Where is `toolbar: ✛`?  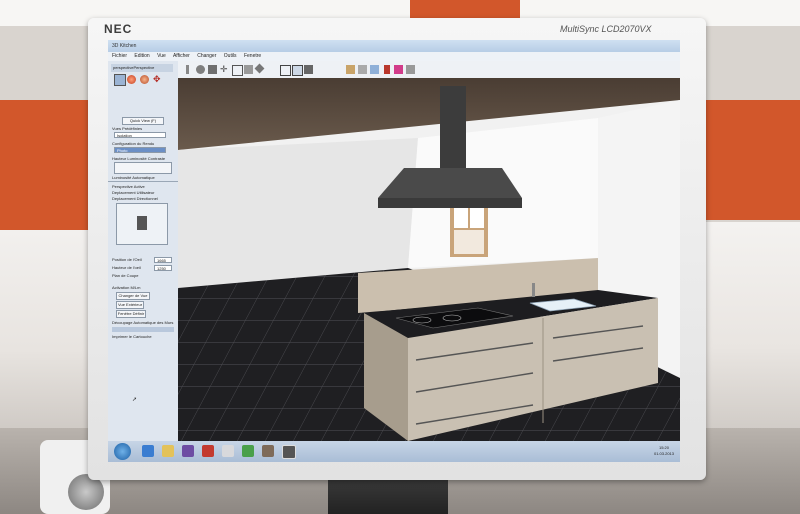
toolbar: ✛ is located at coordinates (429, 69).